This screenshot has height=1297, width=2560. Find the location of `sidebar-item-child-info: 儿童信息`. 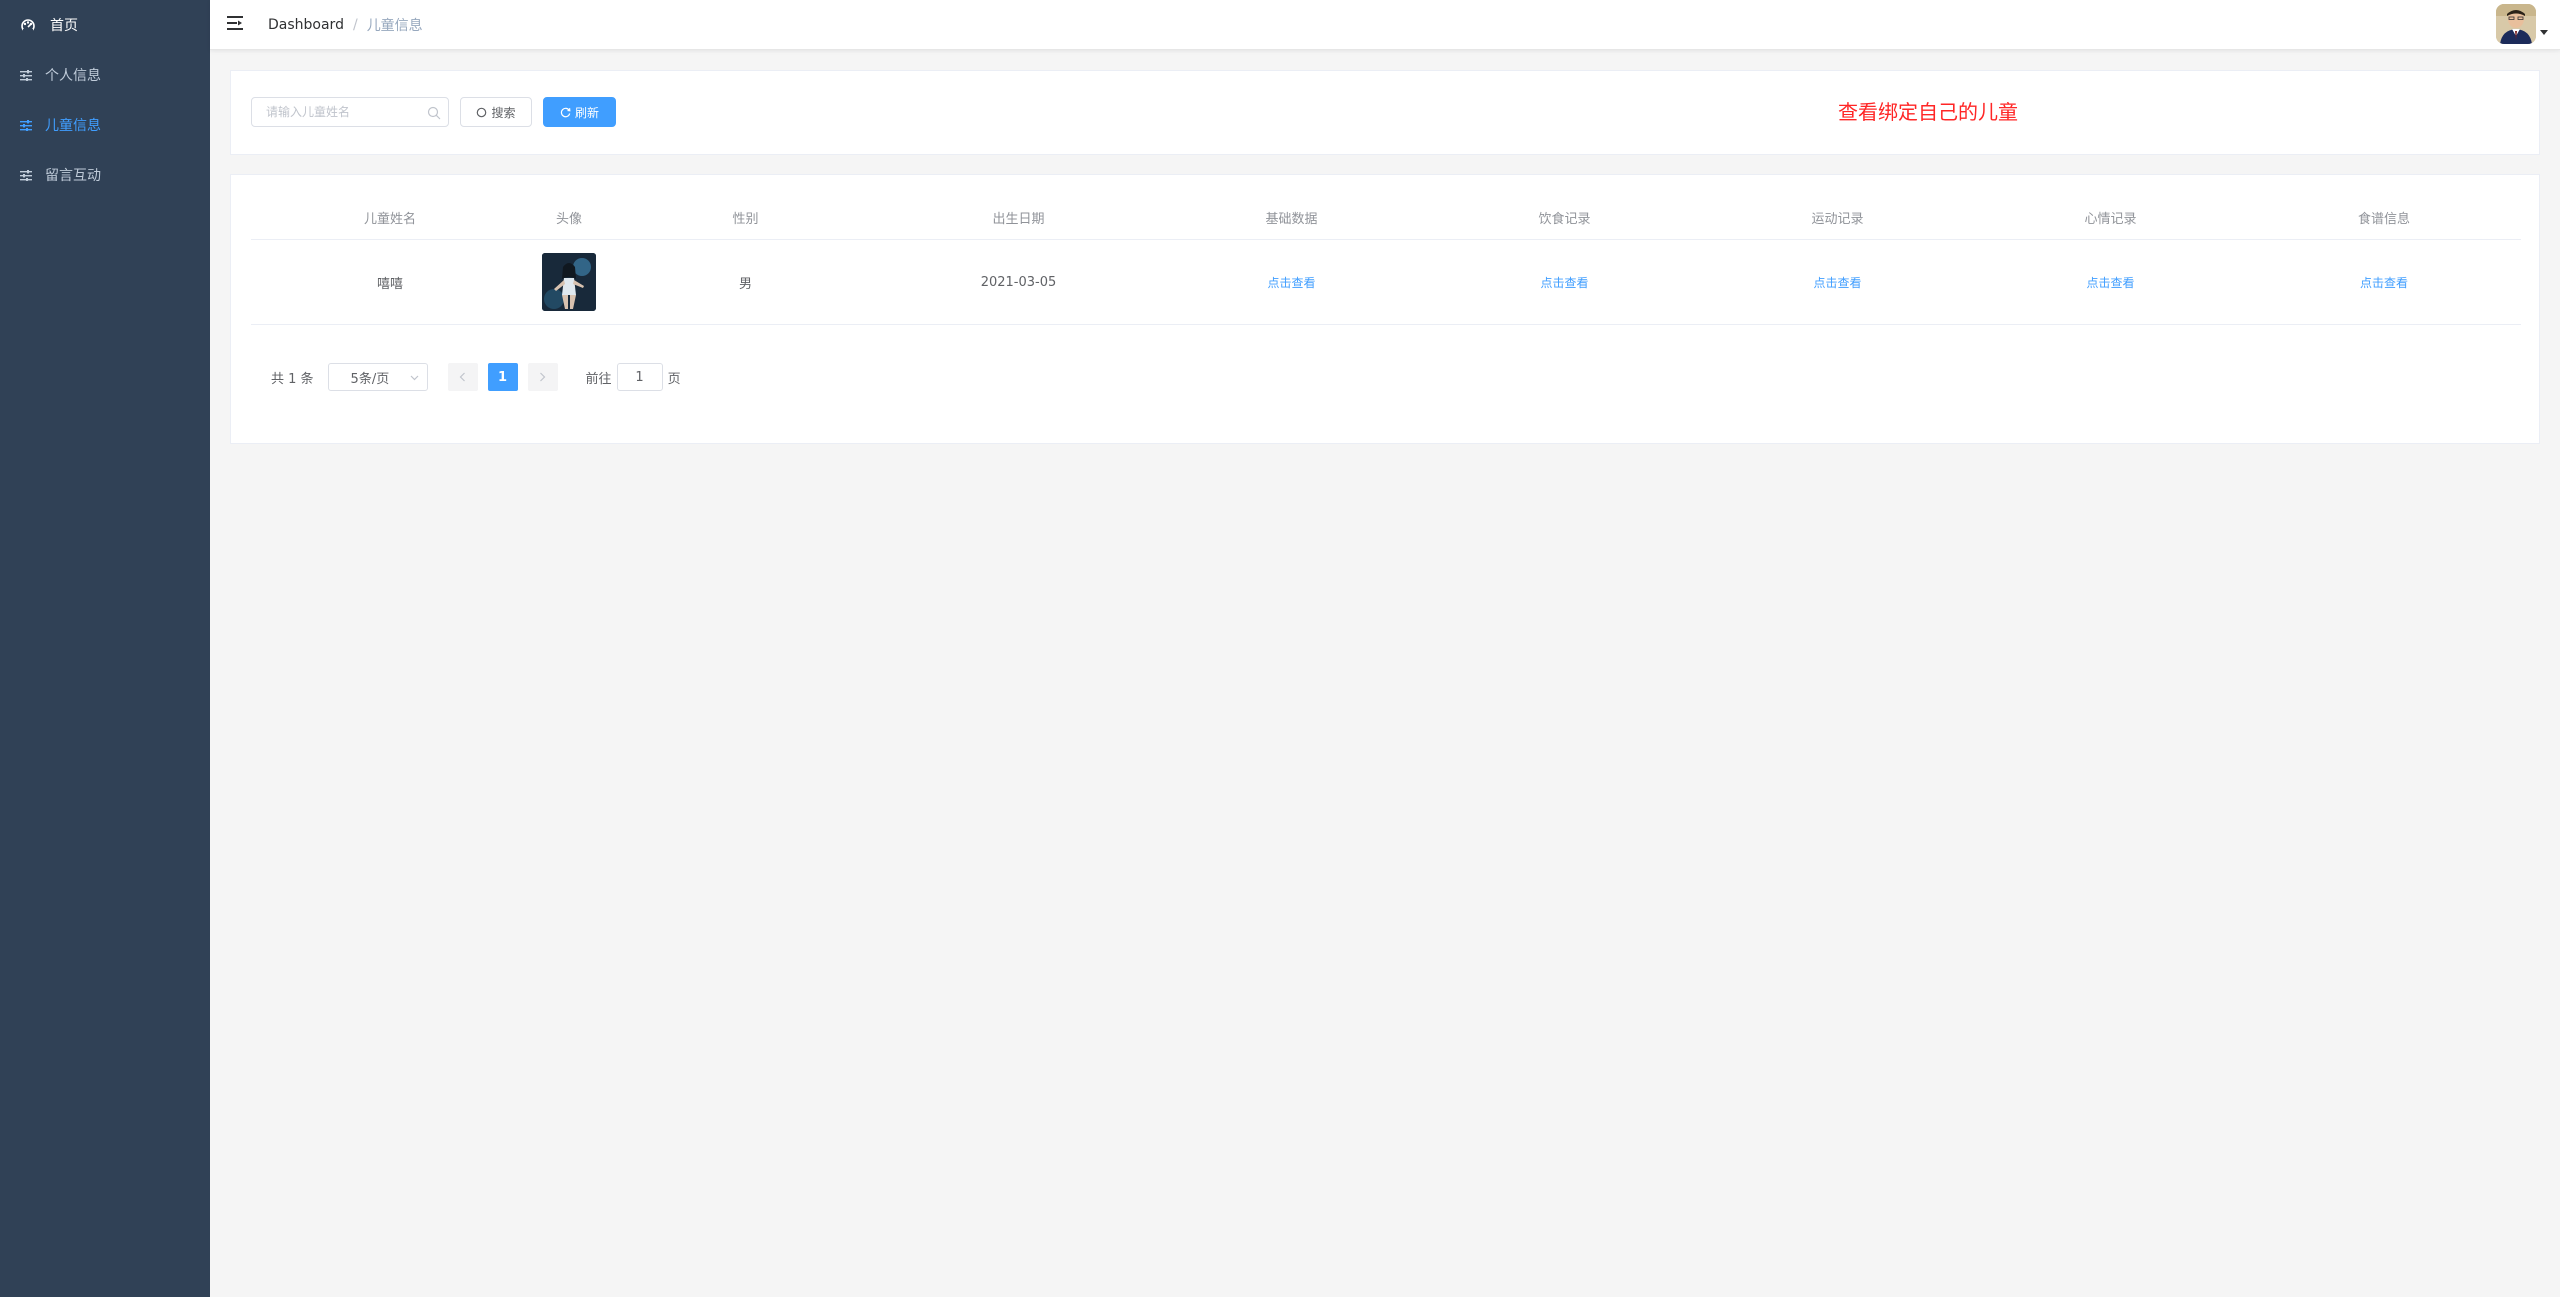

sidebar-item-child-info: 儿童信息 is located at coordinates (105, 125).